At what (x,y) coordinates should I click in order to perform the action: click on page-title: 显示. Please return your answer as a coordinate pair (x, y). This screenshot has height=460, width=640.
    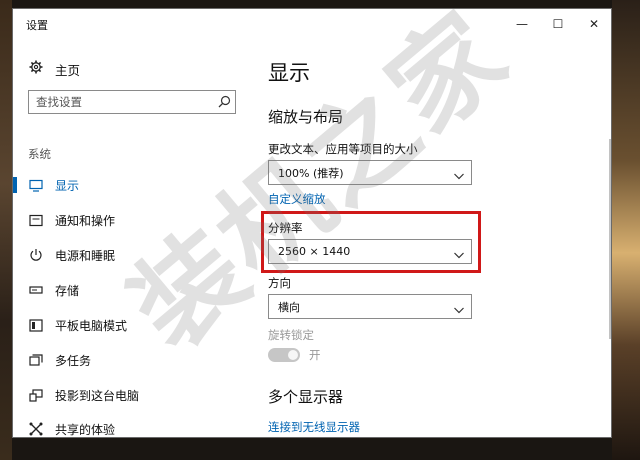
    Looking at the image, I should click on (289, 73).